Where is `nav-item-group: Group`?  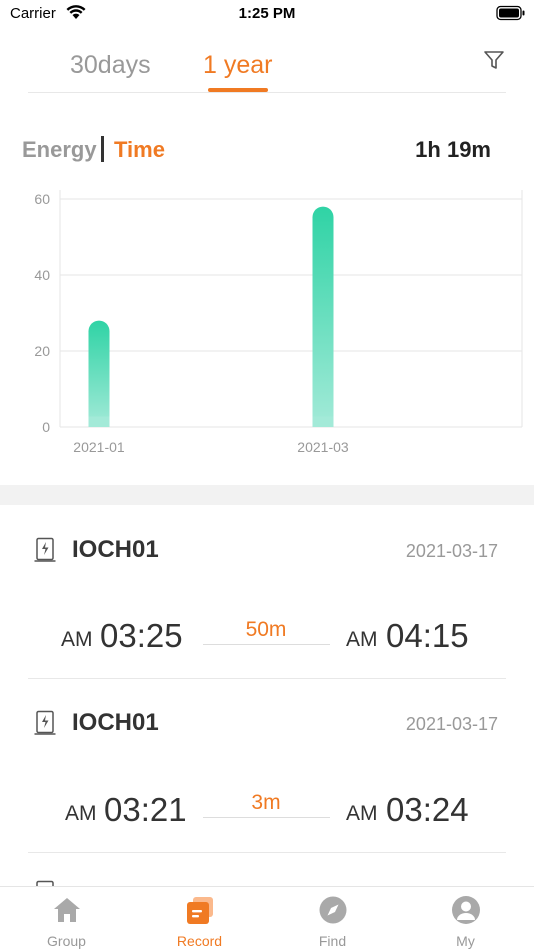 nav-item-group: Group is located at coordinates (66, 918).